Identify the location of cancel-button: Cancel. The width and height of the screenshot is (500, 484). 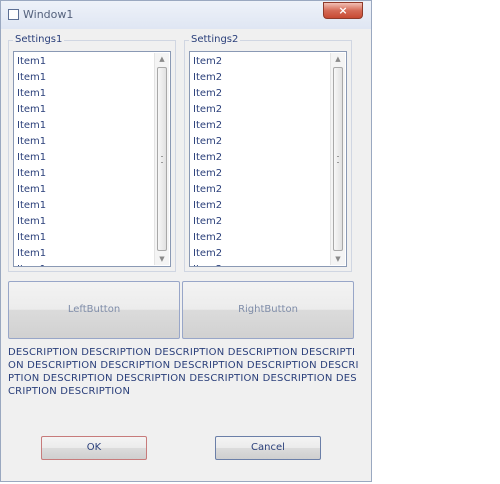
(268, 448).